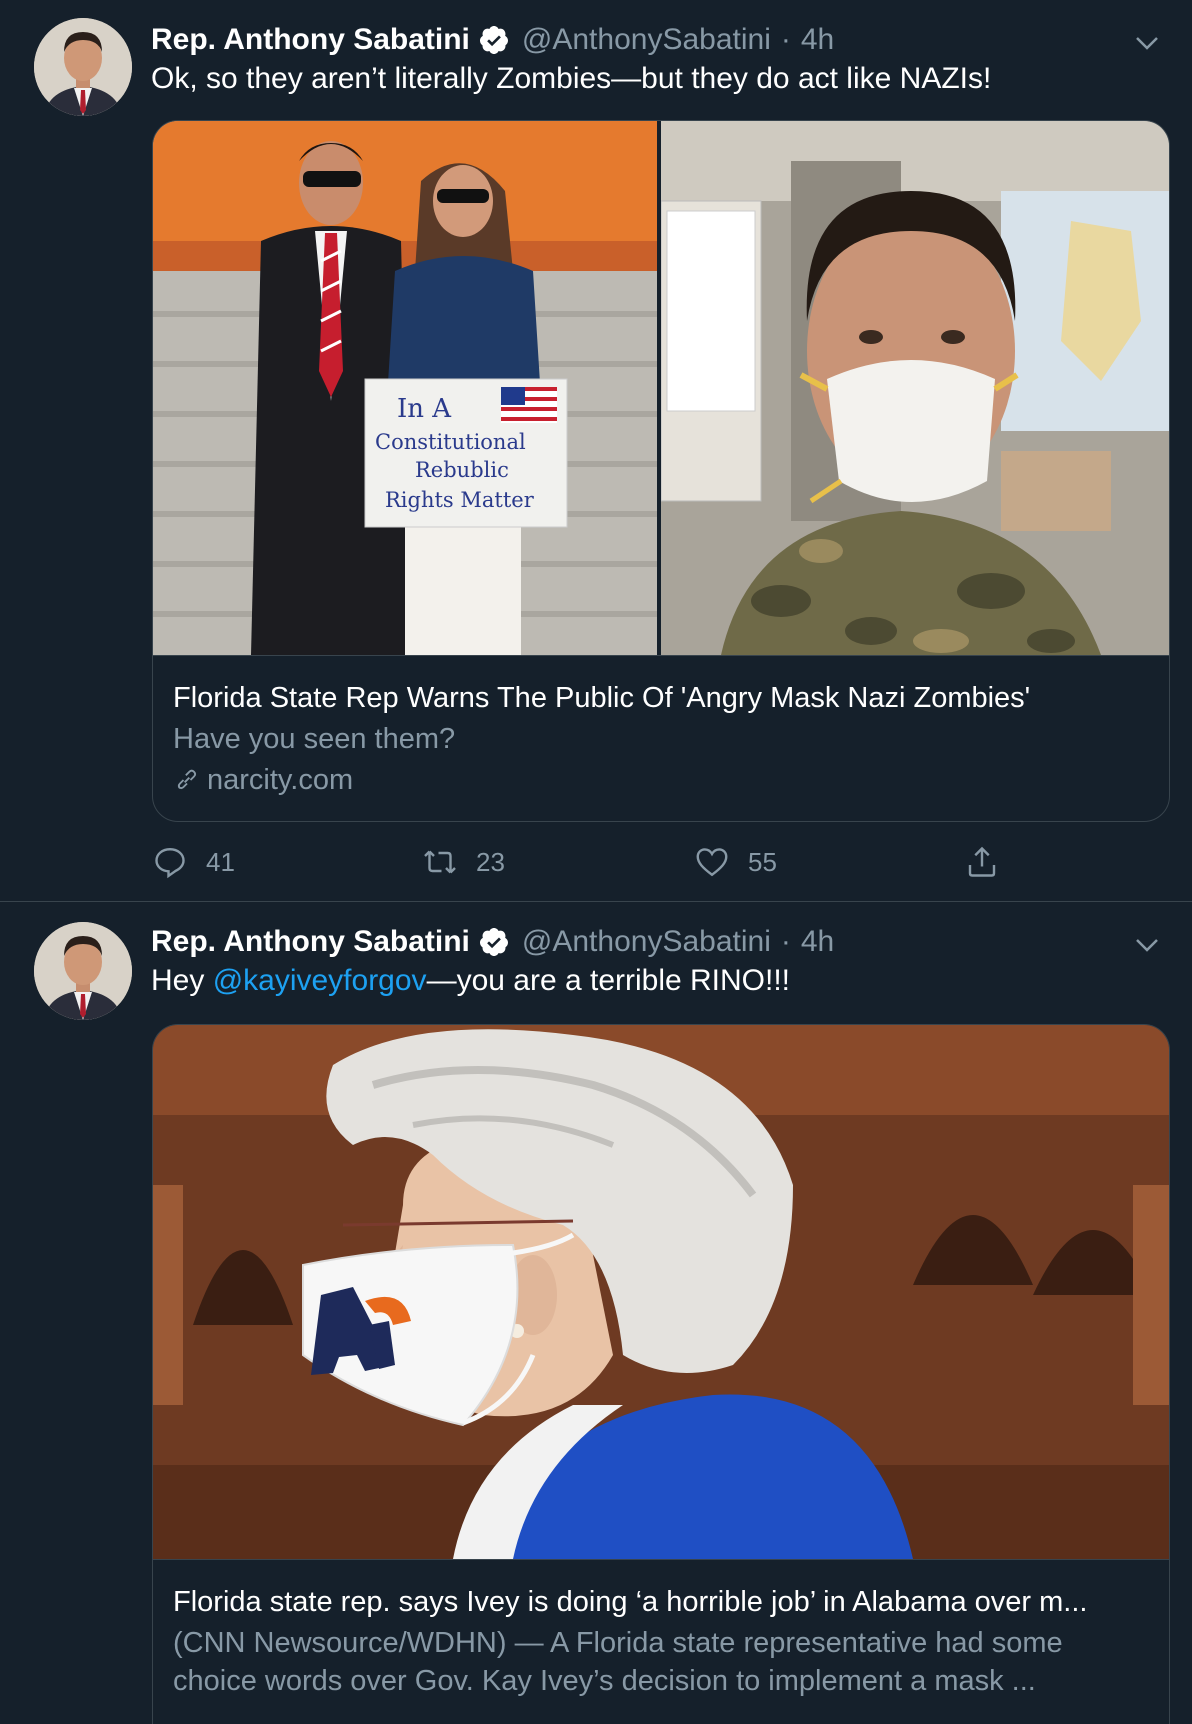 The width and height of the screenshot is (1192, 1724). Describe the element at coordinates (440, 862) in the screenshot. I see `retweet-icon` at that location.